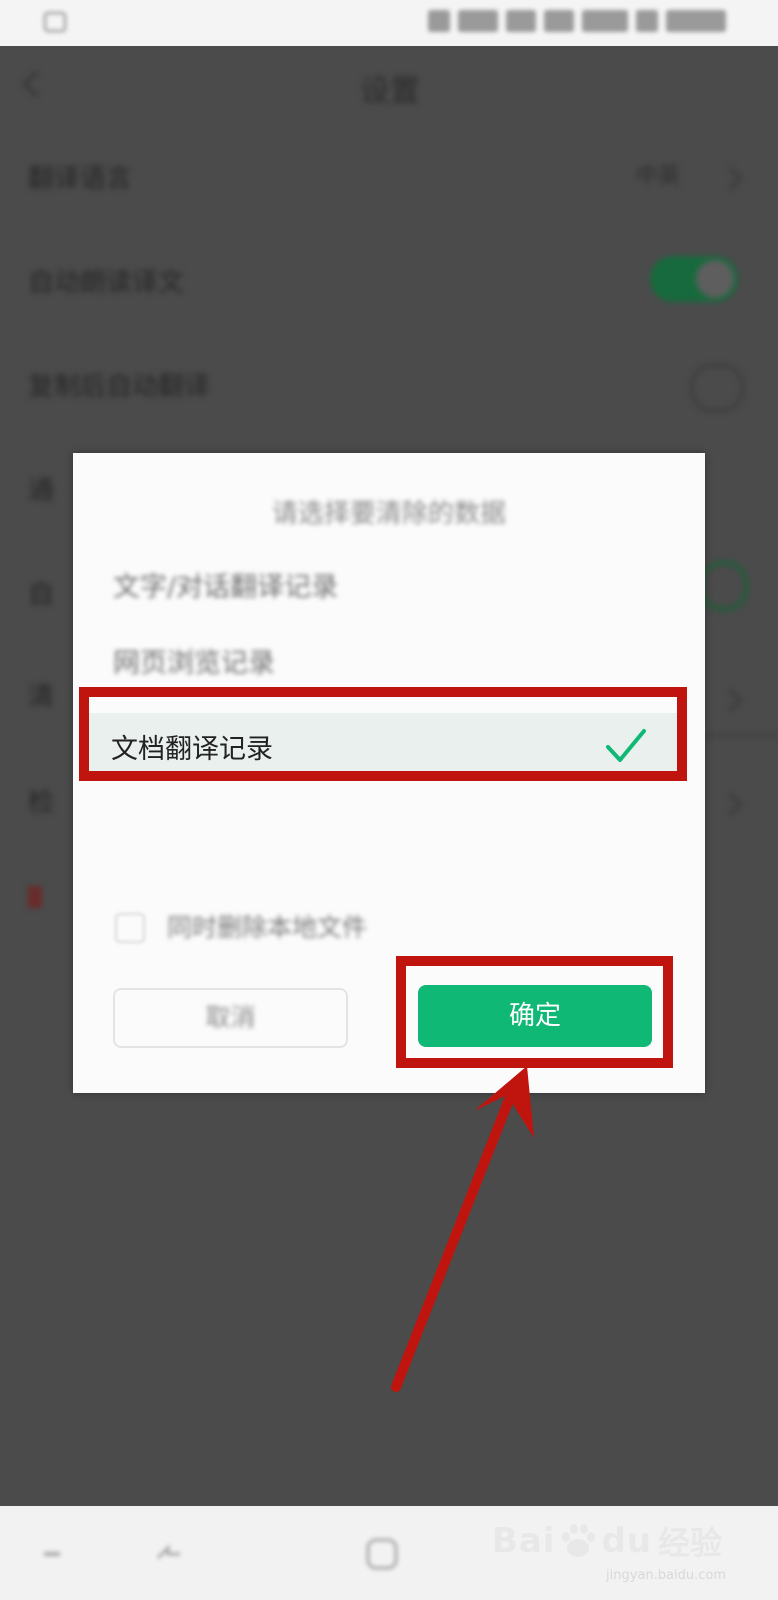  What do you see at coordinates (169, 1553) in the screenshot?
I see `back-nav-icon` at bounding box center [169, 1553].